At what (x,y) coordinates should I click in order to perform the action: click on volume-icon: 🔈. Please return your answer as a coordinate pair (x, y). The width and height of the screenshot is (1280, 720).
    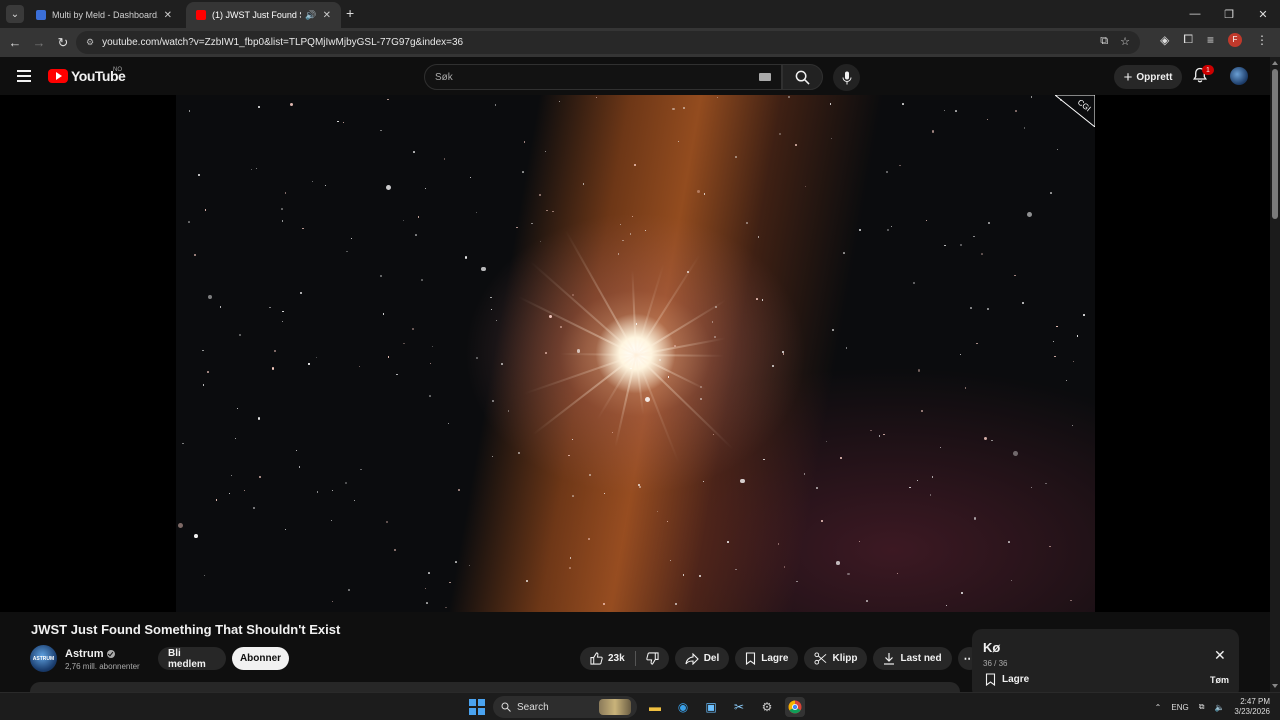
    Looking at the image, I should click on (1219, 707).